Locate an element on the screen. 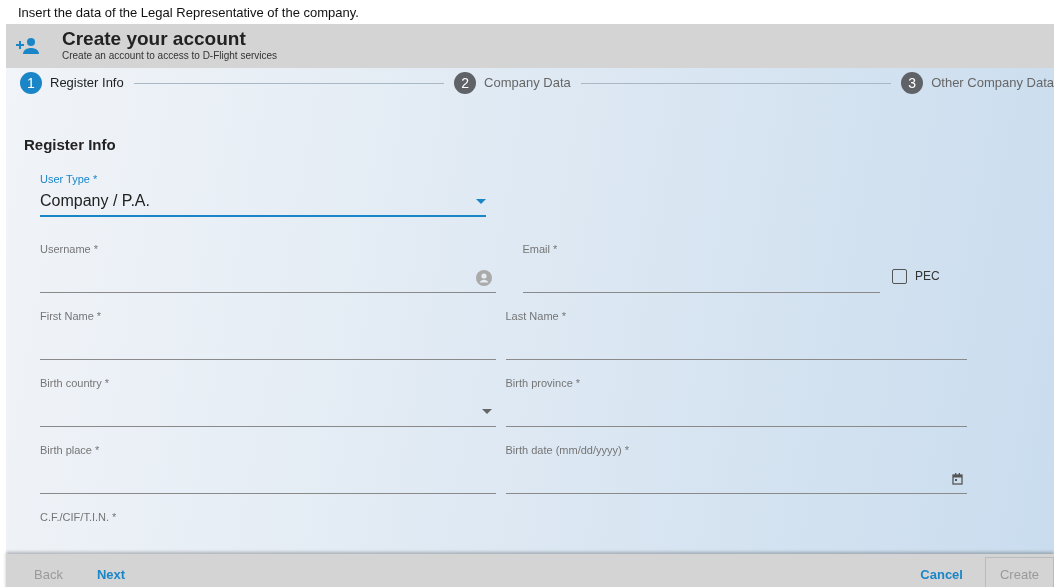 This screenshot has height=587, width=1054. checkbox-label: PEC is located at coordinates (927, 276).